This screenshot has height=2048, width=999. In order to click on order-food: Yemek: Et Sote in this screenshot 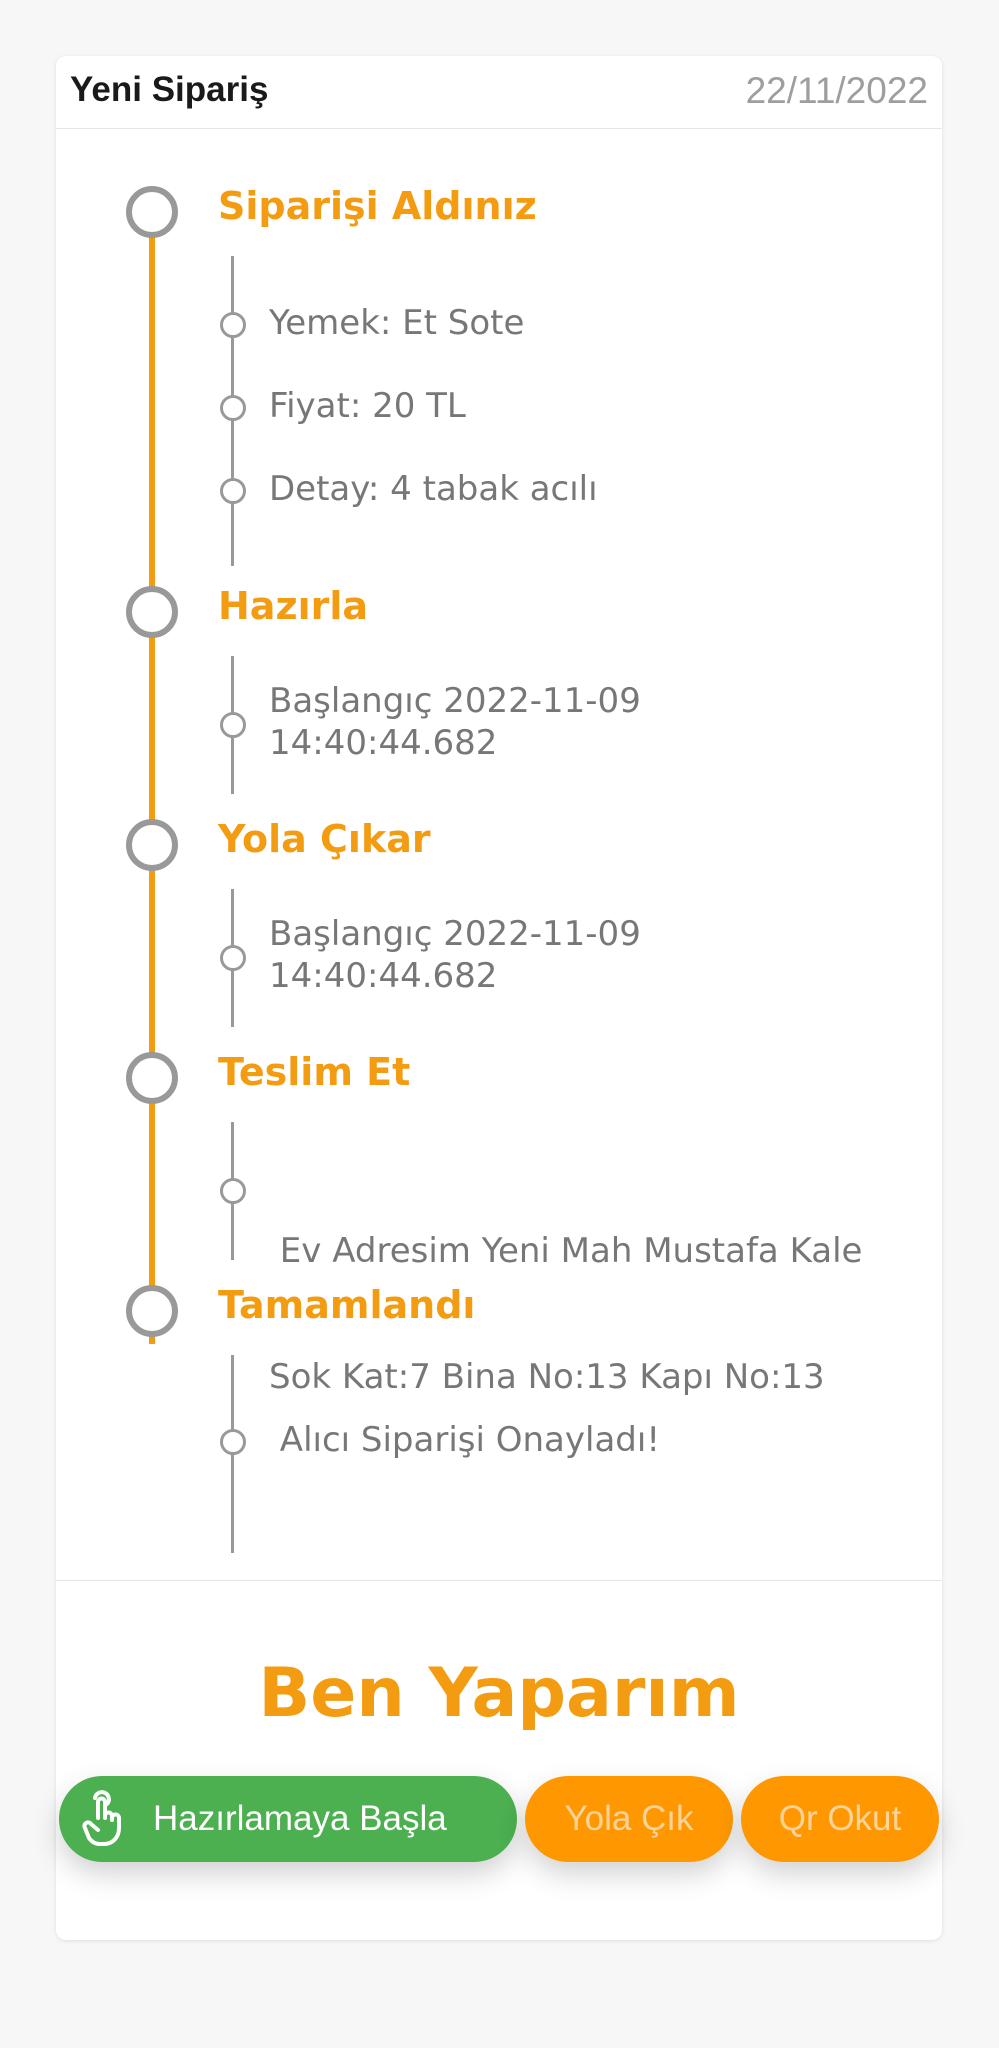, I will do `click(397, 323)`.